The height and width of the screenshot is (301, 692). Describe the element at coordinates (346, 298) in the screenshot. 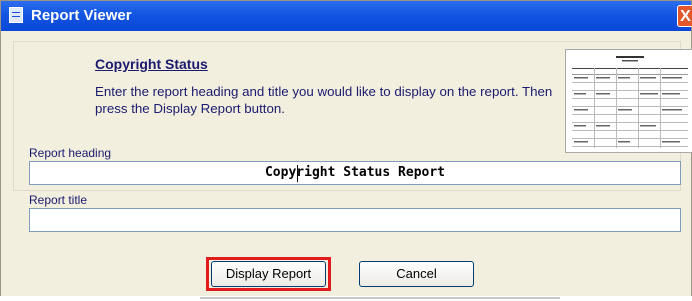

I see `bottom-edge-strip` at that location.